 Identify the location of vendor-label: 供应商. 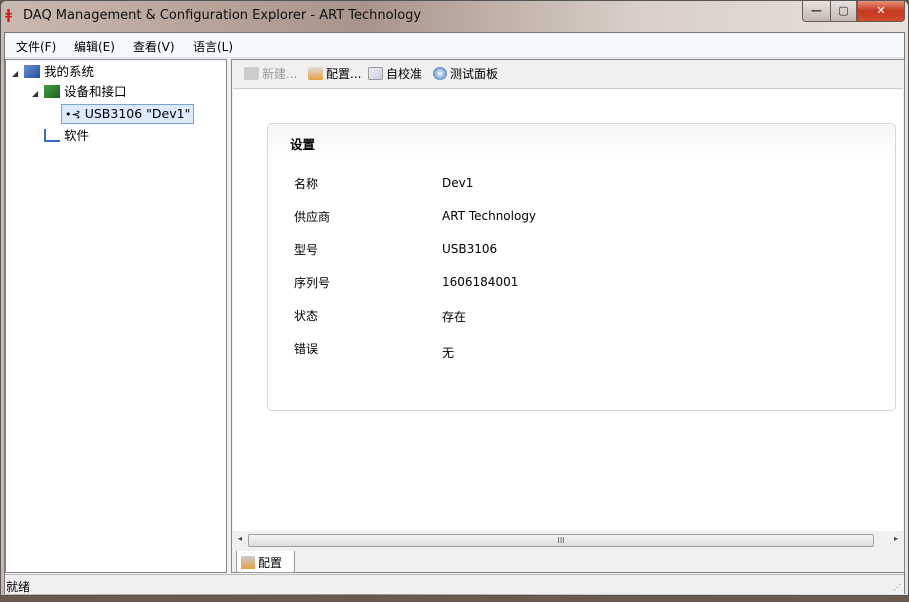
(312, 217).